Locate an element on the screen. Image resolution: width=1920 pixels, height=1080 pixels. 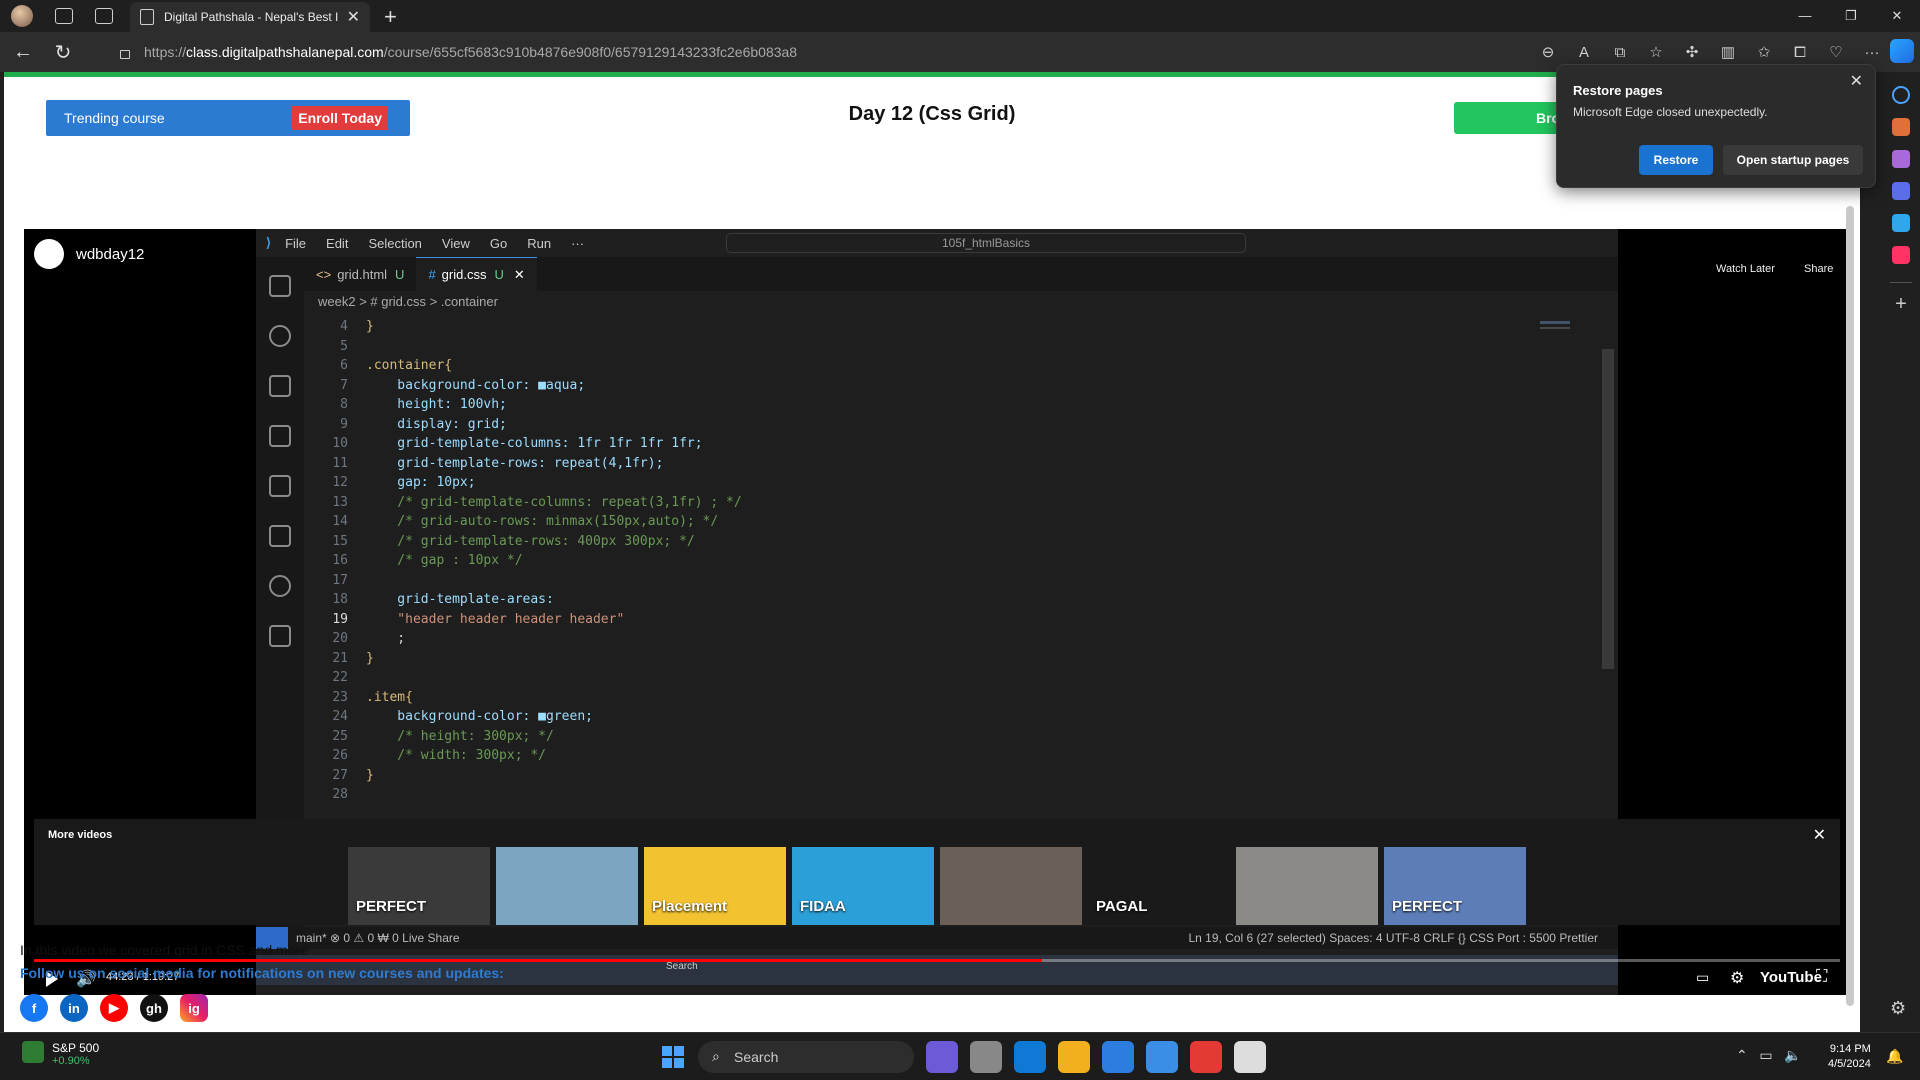
code-text: background-color: ■green; is located at coordinates (479, 716).